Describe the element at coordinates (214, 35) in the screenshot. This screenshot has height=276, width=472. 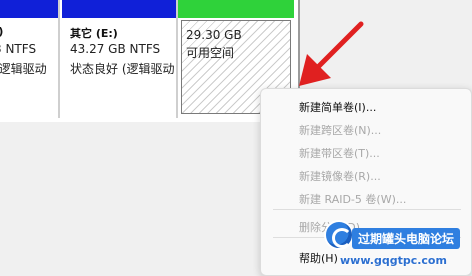
I see `partition-size: 29.30 GB` at that location.